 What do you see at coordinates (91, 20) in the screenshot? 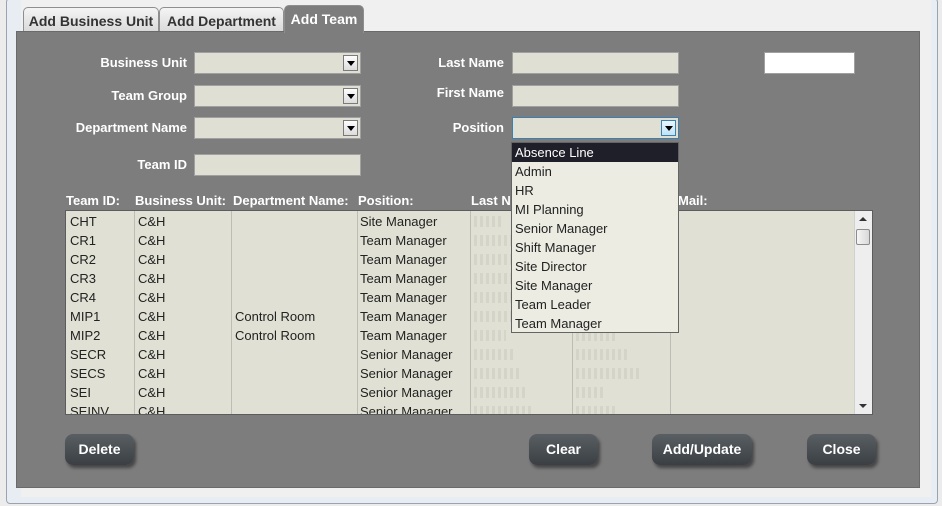
I see `tab-add-business-unit: Add Business Unit` at bounding box center [91, 20].